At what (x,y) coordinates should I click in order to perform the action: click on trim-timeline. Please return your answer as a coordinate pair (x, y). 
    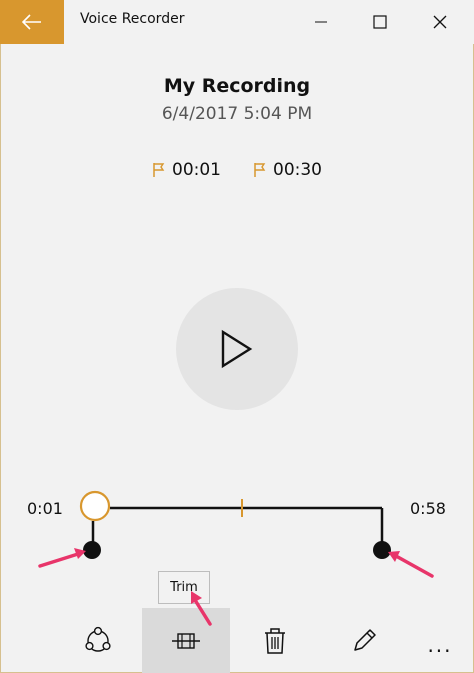
    Looking at the image, I should click on (236, 534).